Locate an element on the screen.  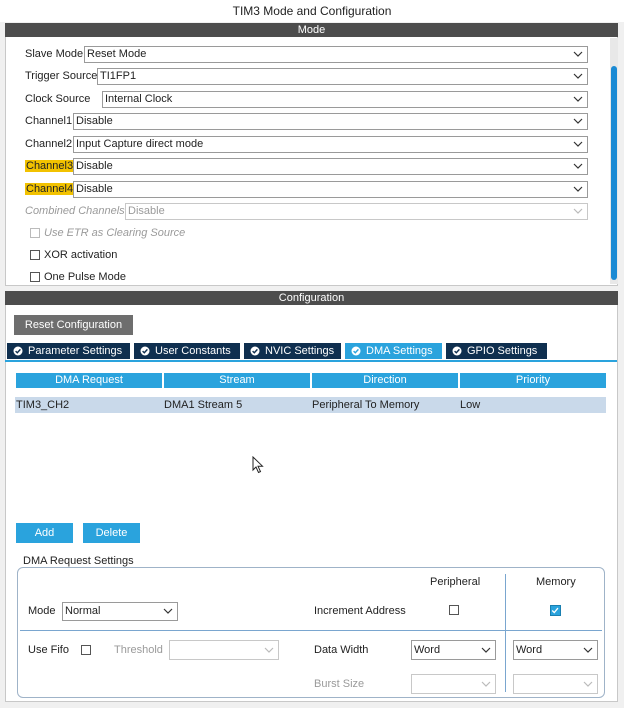
tab-underline is located at coordinates (311, 361).